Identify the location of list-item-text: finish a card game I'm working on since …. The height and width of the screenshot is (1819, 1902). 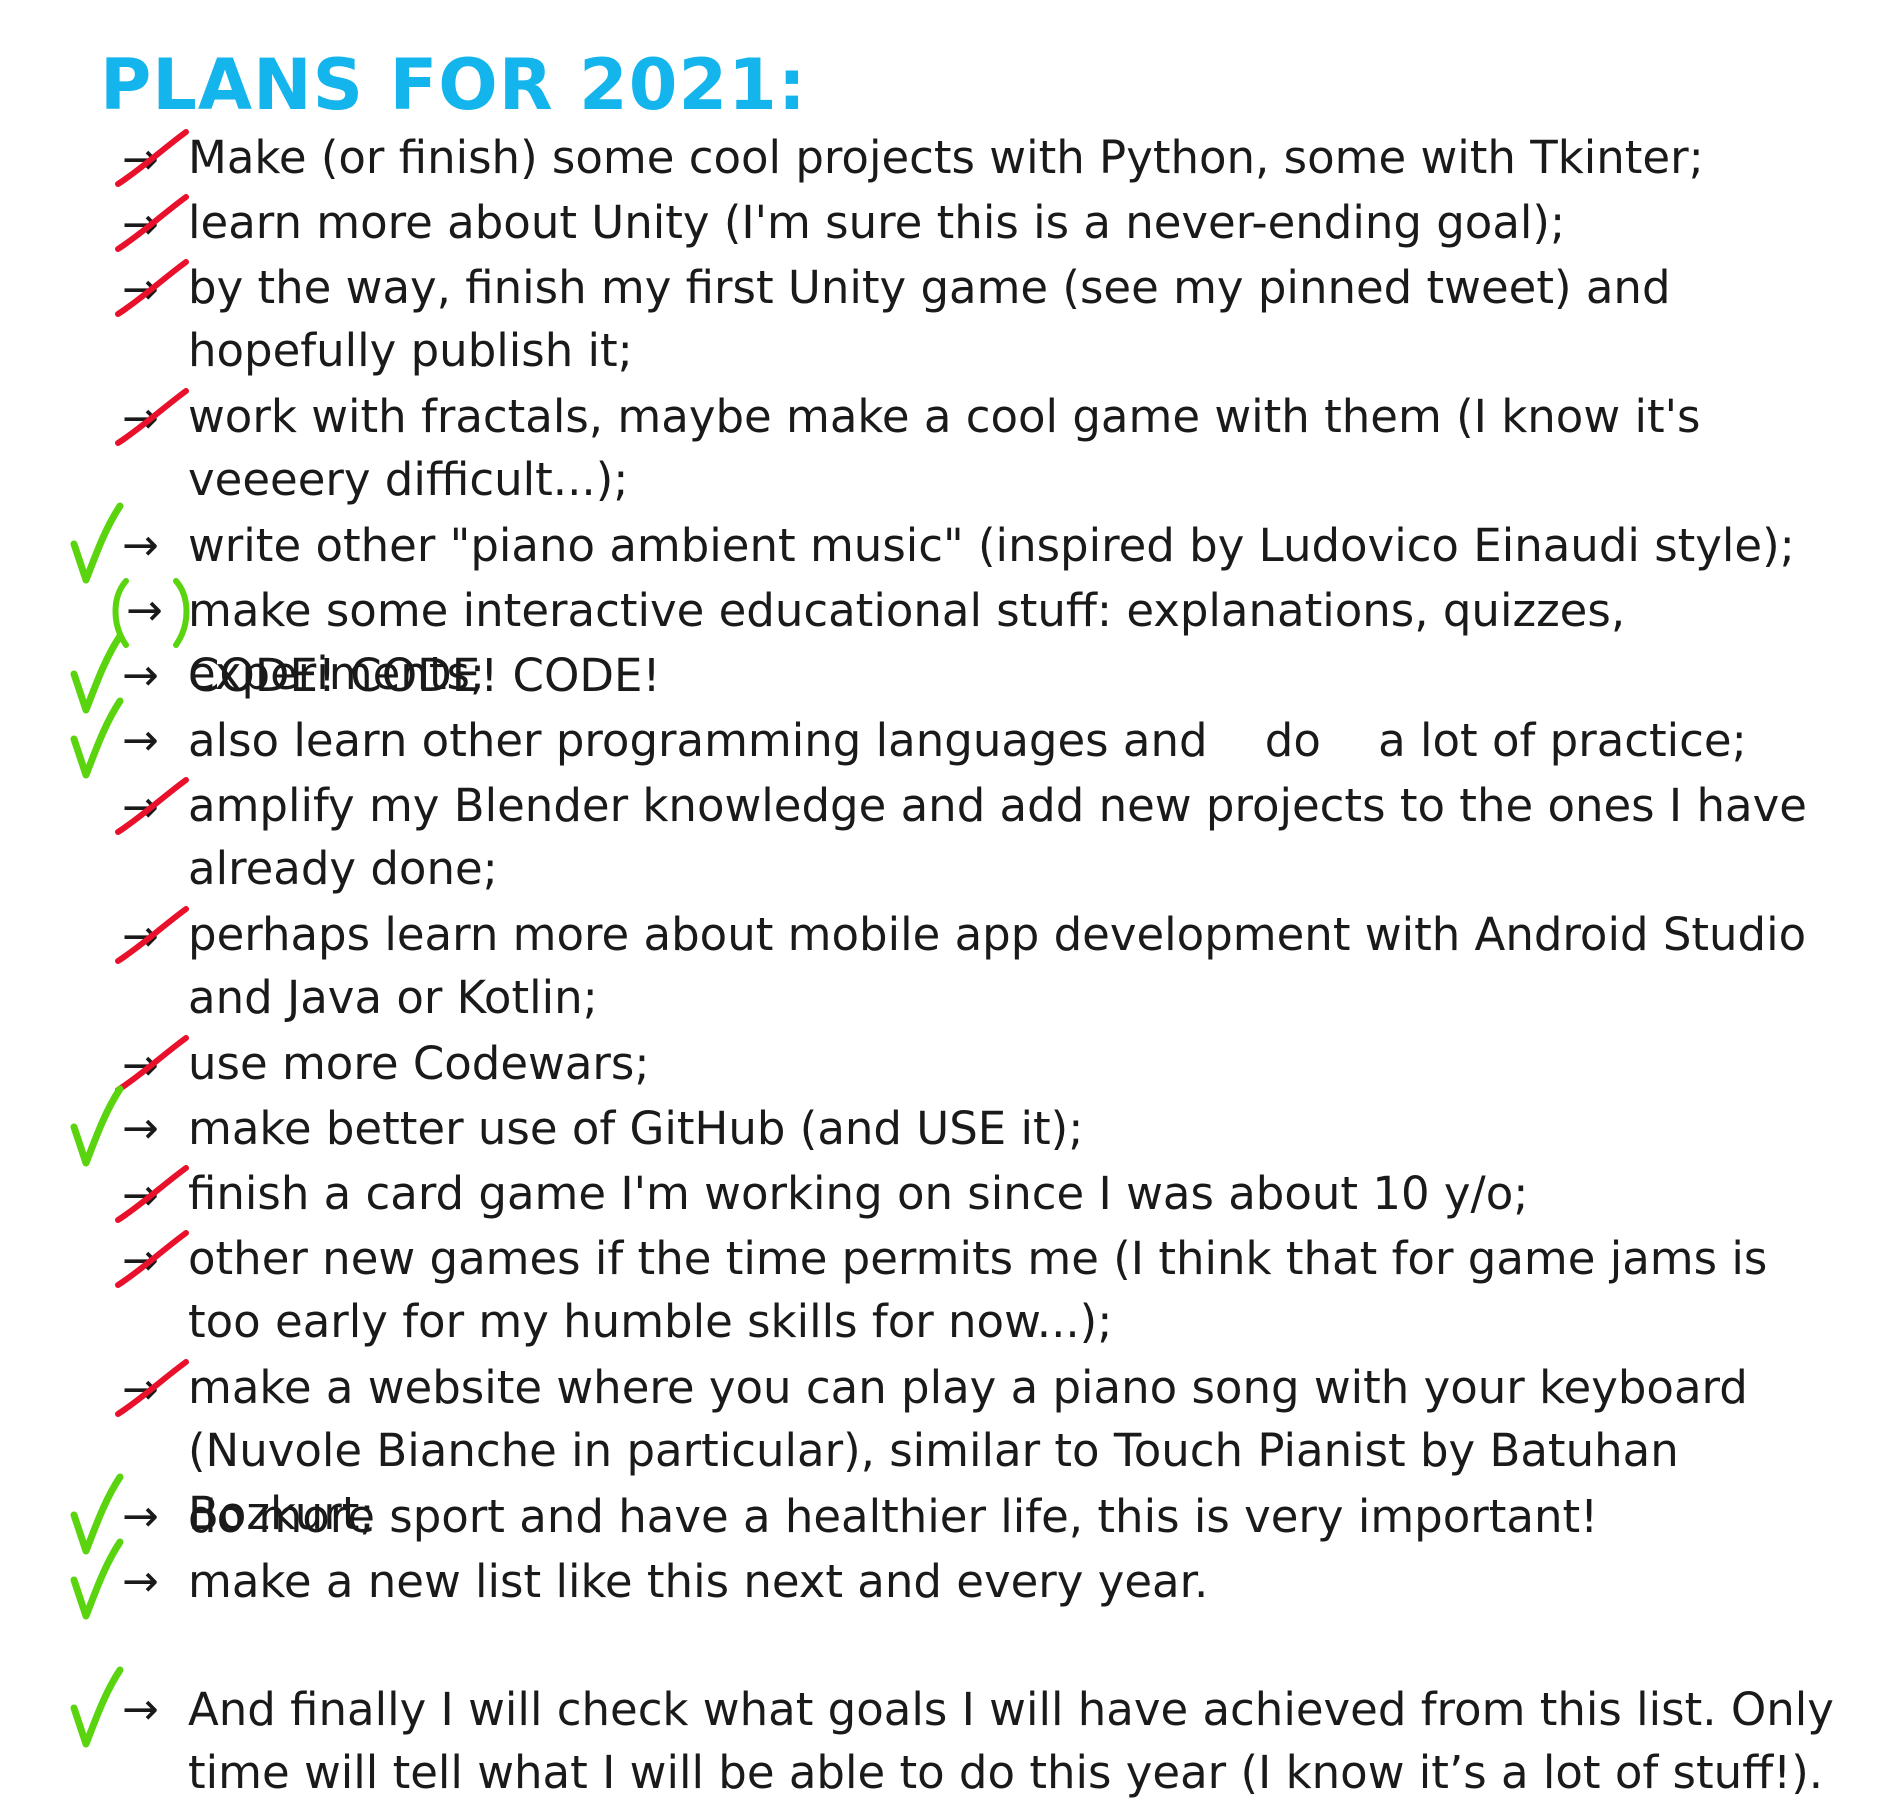
(858, 1193).